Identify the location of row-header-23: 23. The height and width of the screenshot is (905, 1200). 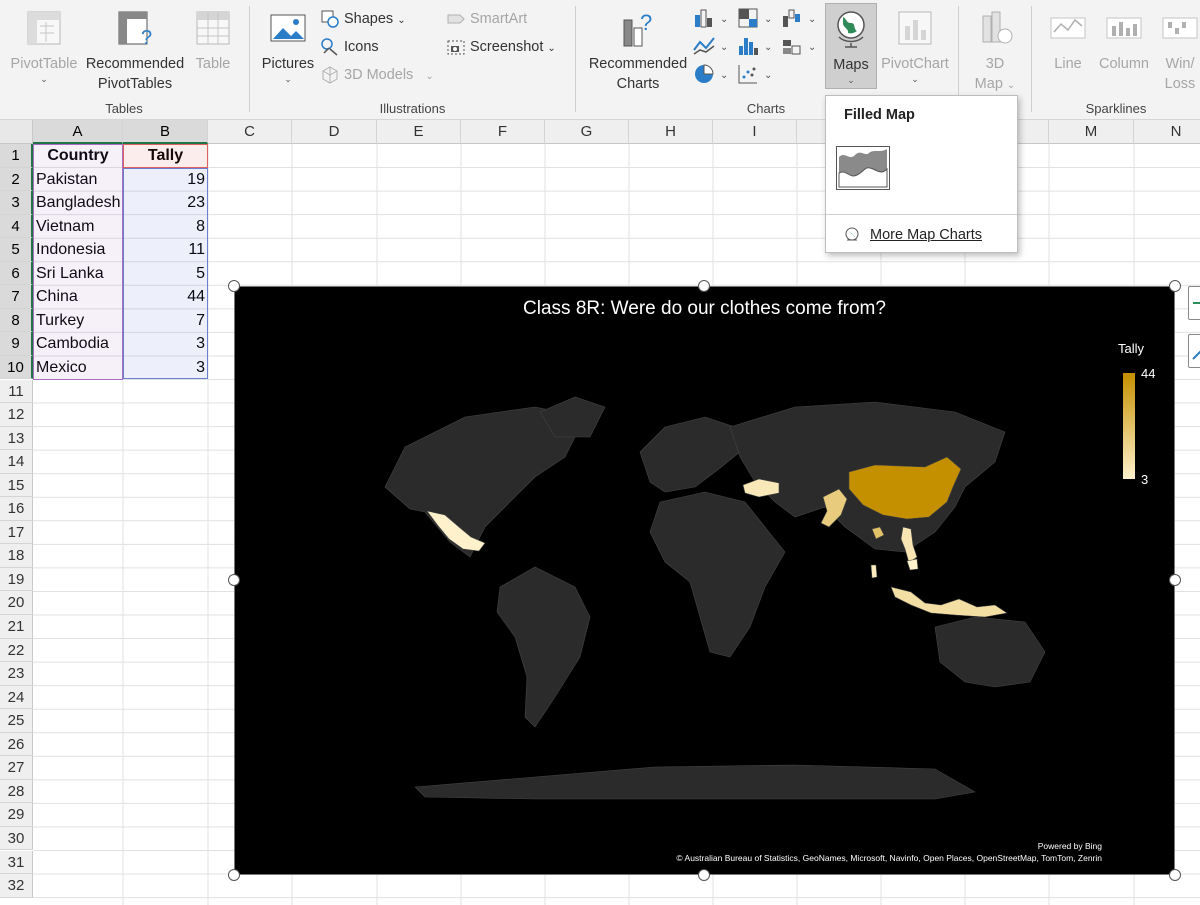
(16, 674).